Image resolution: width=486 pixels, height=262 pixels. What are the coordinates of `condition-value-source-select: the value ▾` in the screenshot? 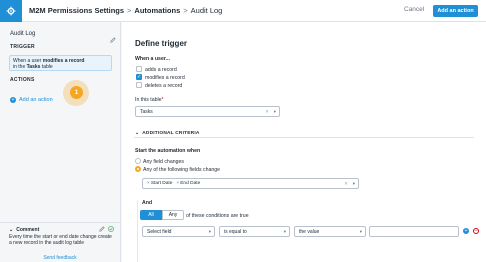 It's located at (330, 231).